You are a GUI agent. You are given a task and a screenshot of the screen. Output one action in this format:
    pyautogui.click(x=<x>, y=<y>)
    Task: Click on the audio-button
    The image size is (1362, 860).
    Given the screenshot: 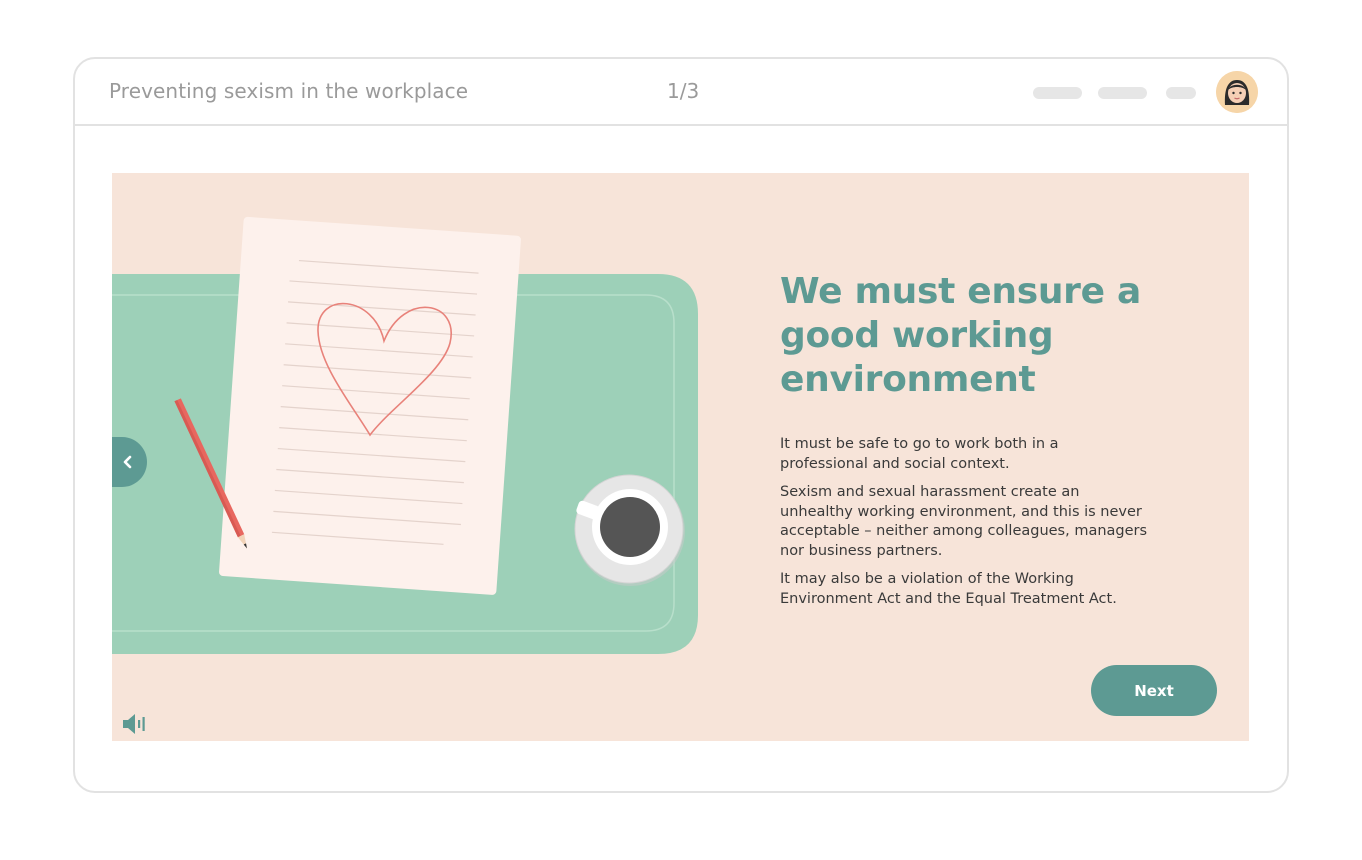 What is the action you would take?
    pyautogui.click(x=135, y=724)
    